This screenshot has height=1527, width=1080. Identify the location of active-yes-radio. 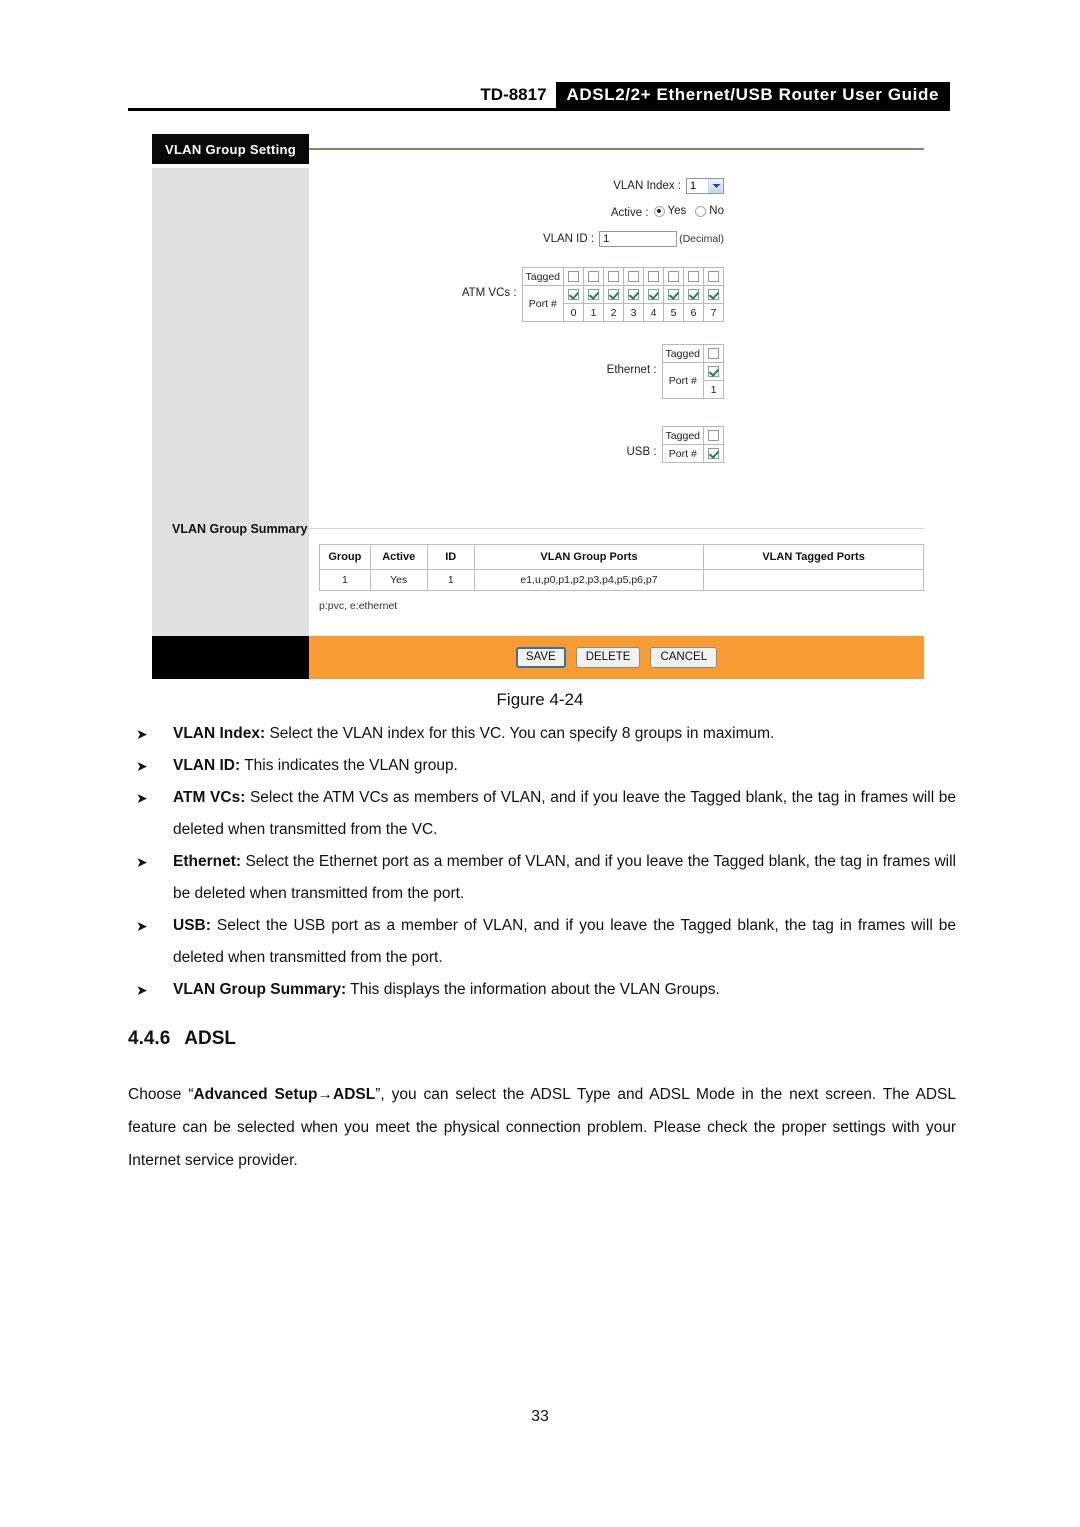
(659, 211).